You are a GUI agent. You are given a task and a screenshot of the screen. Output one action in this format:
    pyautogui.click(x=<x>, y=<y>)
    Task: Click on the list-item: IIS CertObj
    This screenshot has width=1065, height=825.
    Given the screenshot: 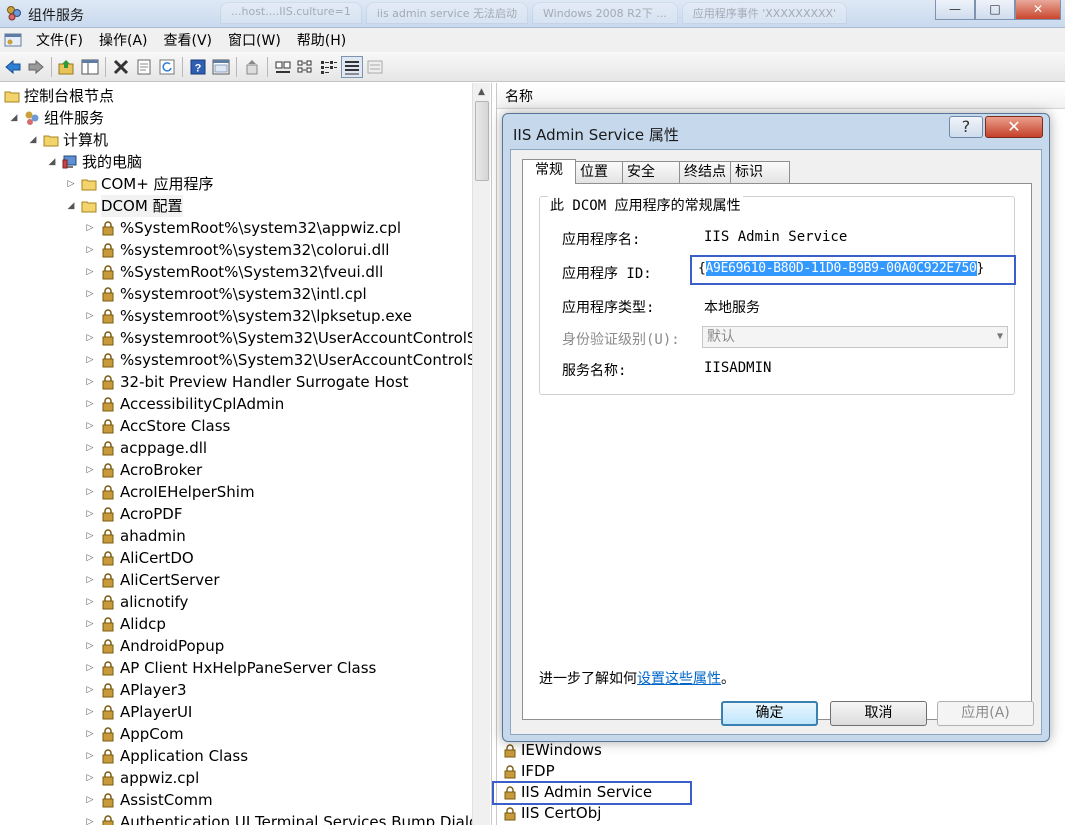 What is the action you would take?
    pyautogui.click(x=549, y=813)
    